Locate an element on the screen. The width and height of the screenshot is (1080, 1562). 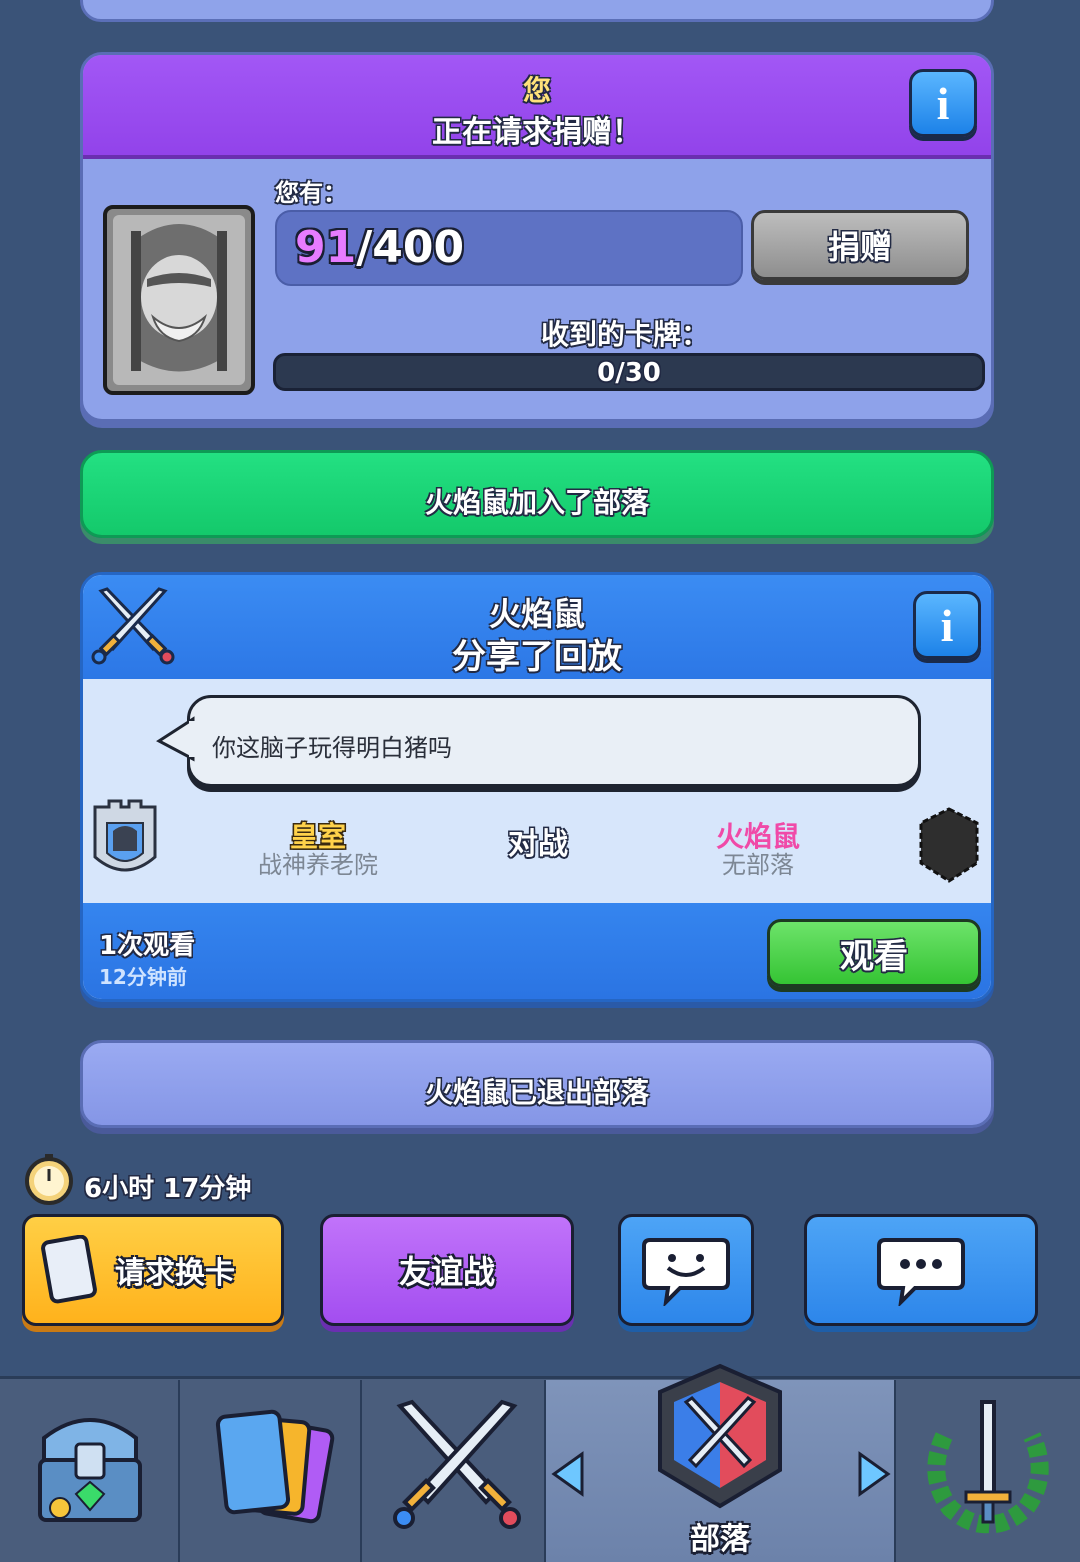
clan-joined-text: 火焰鼠加入了部落 is located at coordinates (536, 502).